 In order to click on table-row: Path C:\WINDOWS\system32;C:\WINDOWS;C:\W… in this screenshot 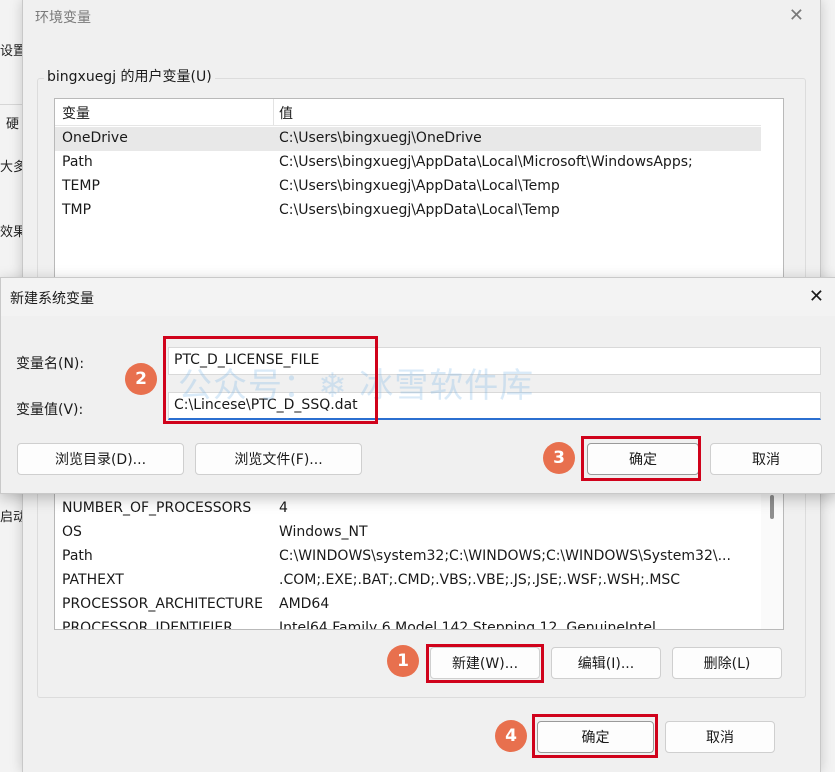, I will do `click(408, 557)`.